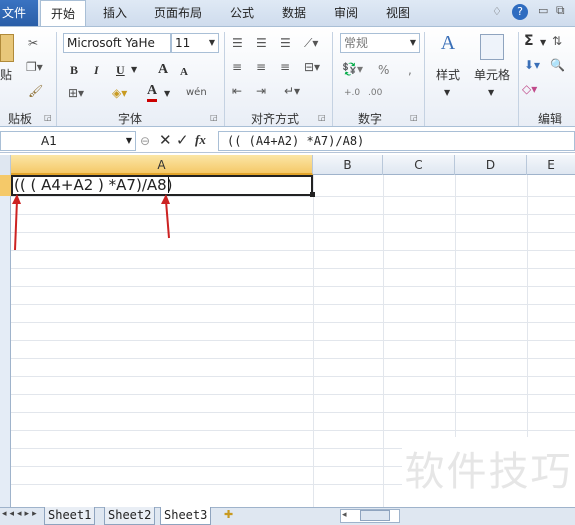 The width and height of the screenshot is (575, 525). Describe the element at coordinates (237, 67) in the screenshot. I see `align-left-icon: ≡` at that location.